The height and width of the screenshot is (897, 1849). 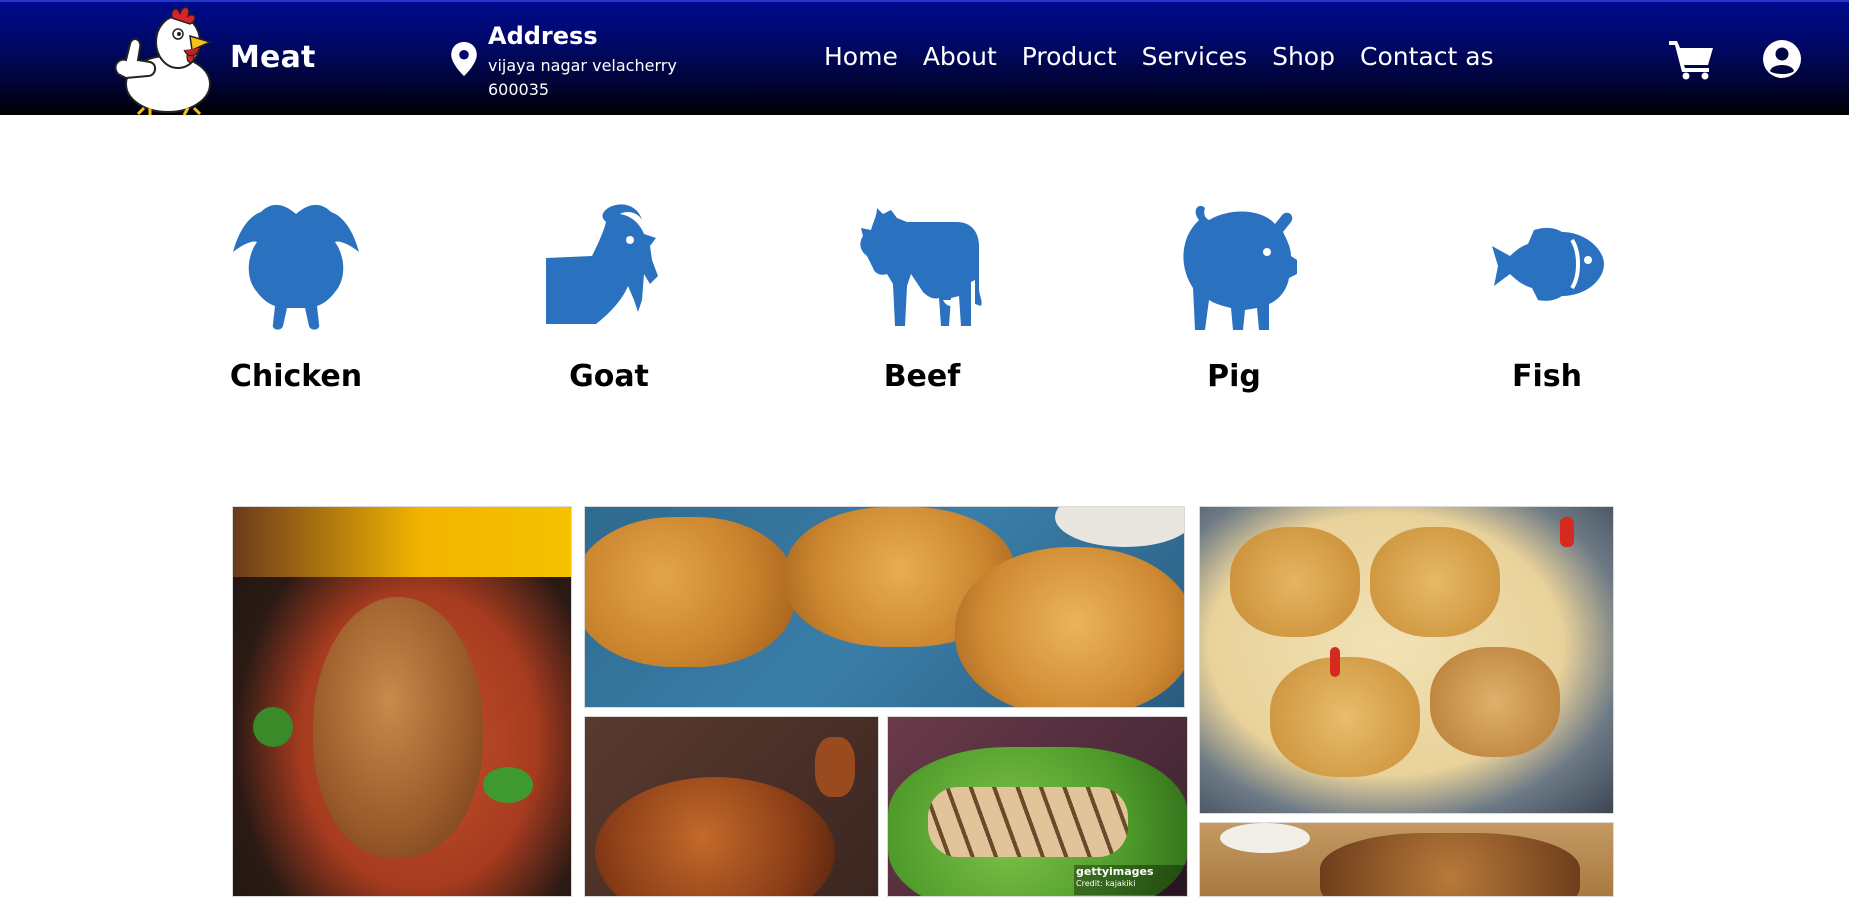 I want to click on watermark-credit: Credit: kajakiki, so click(x=1106, y=883).